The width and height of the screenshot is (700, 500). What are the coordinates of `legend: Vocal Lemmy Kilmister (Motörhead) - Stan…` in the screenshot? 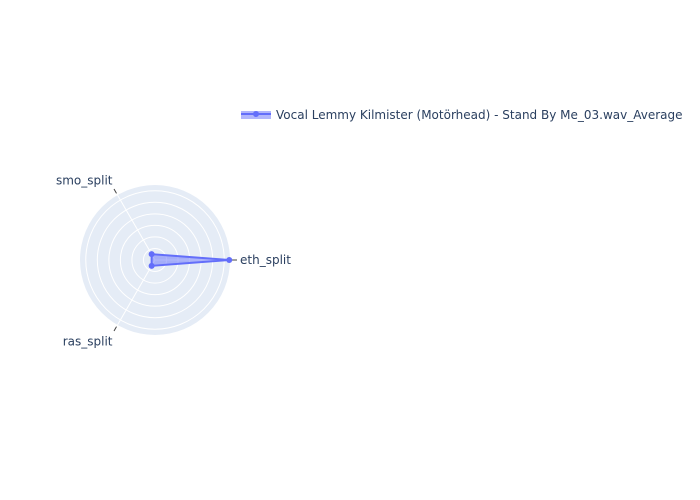 It's located at (462, 115).